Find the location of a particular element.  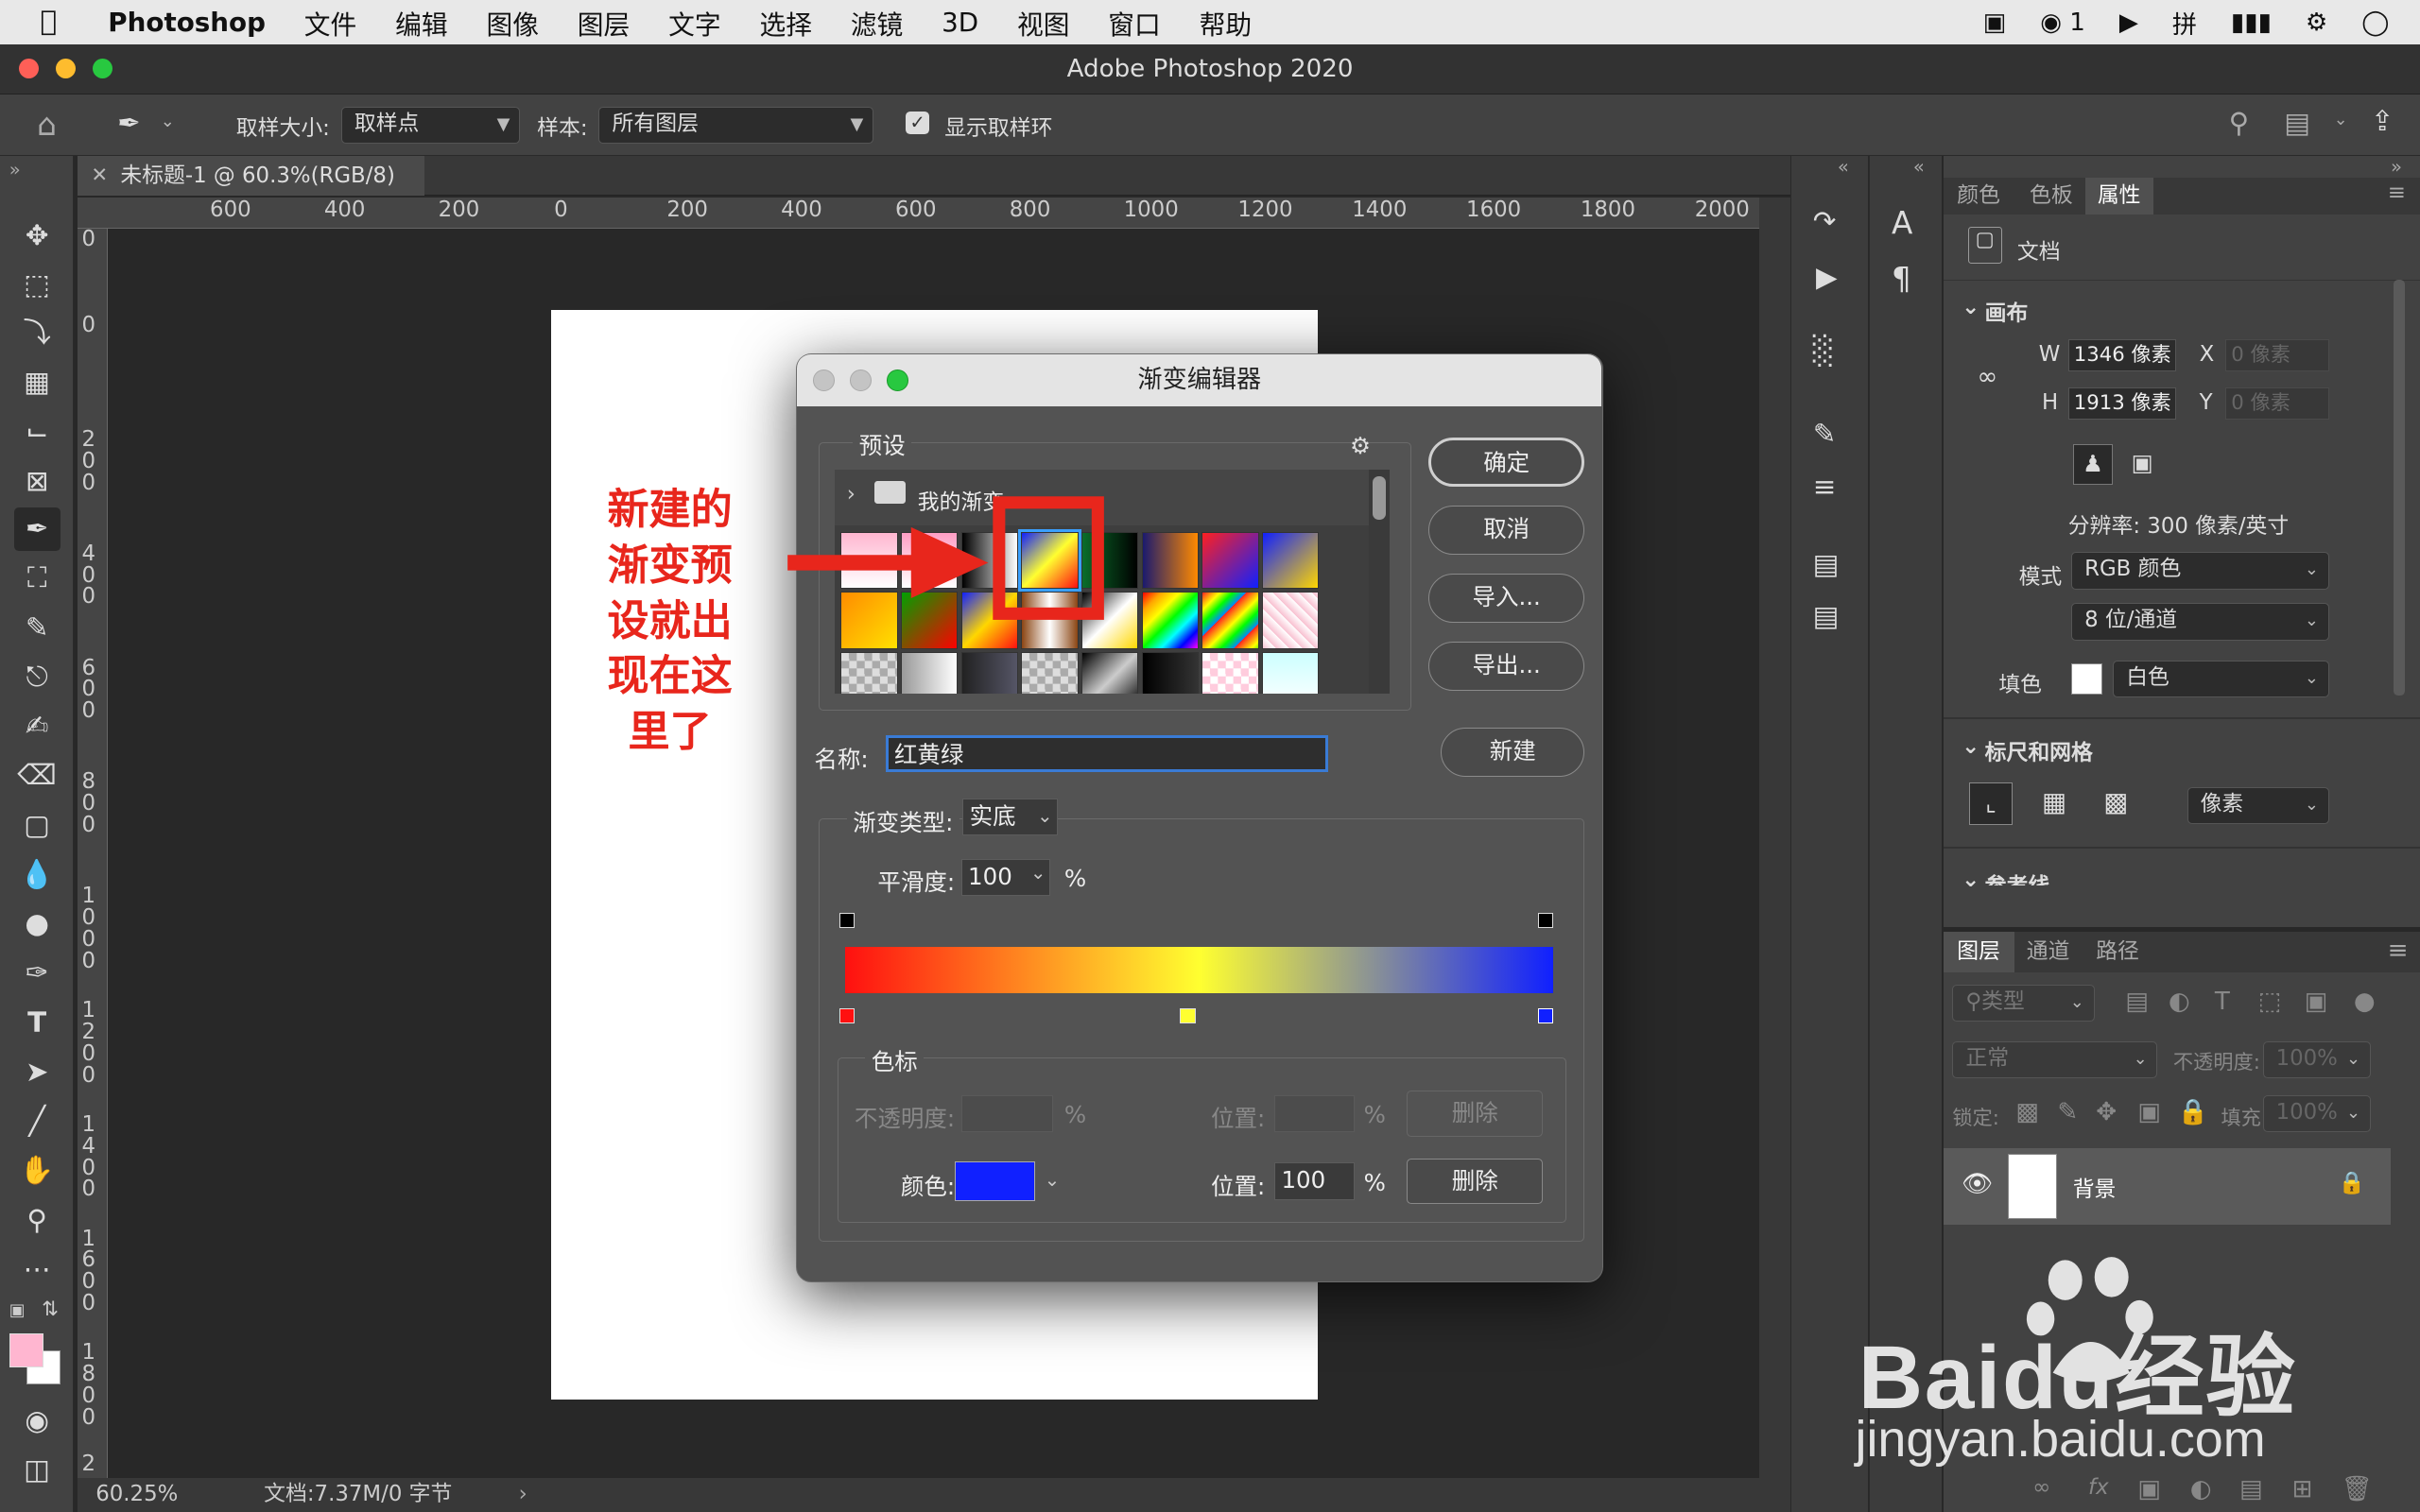

height-field: 1913 像素 is located at coordinates (2122, 404).